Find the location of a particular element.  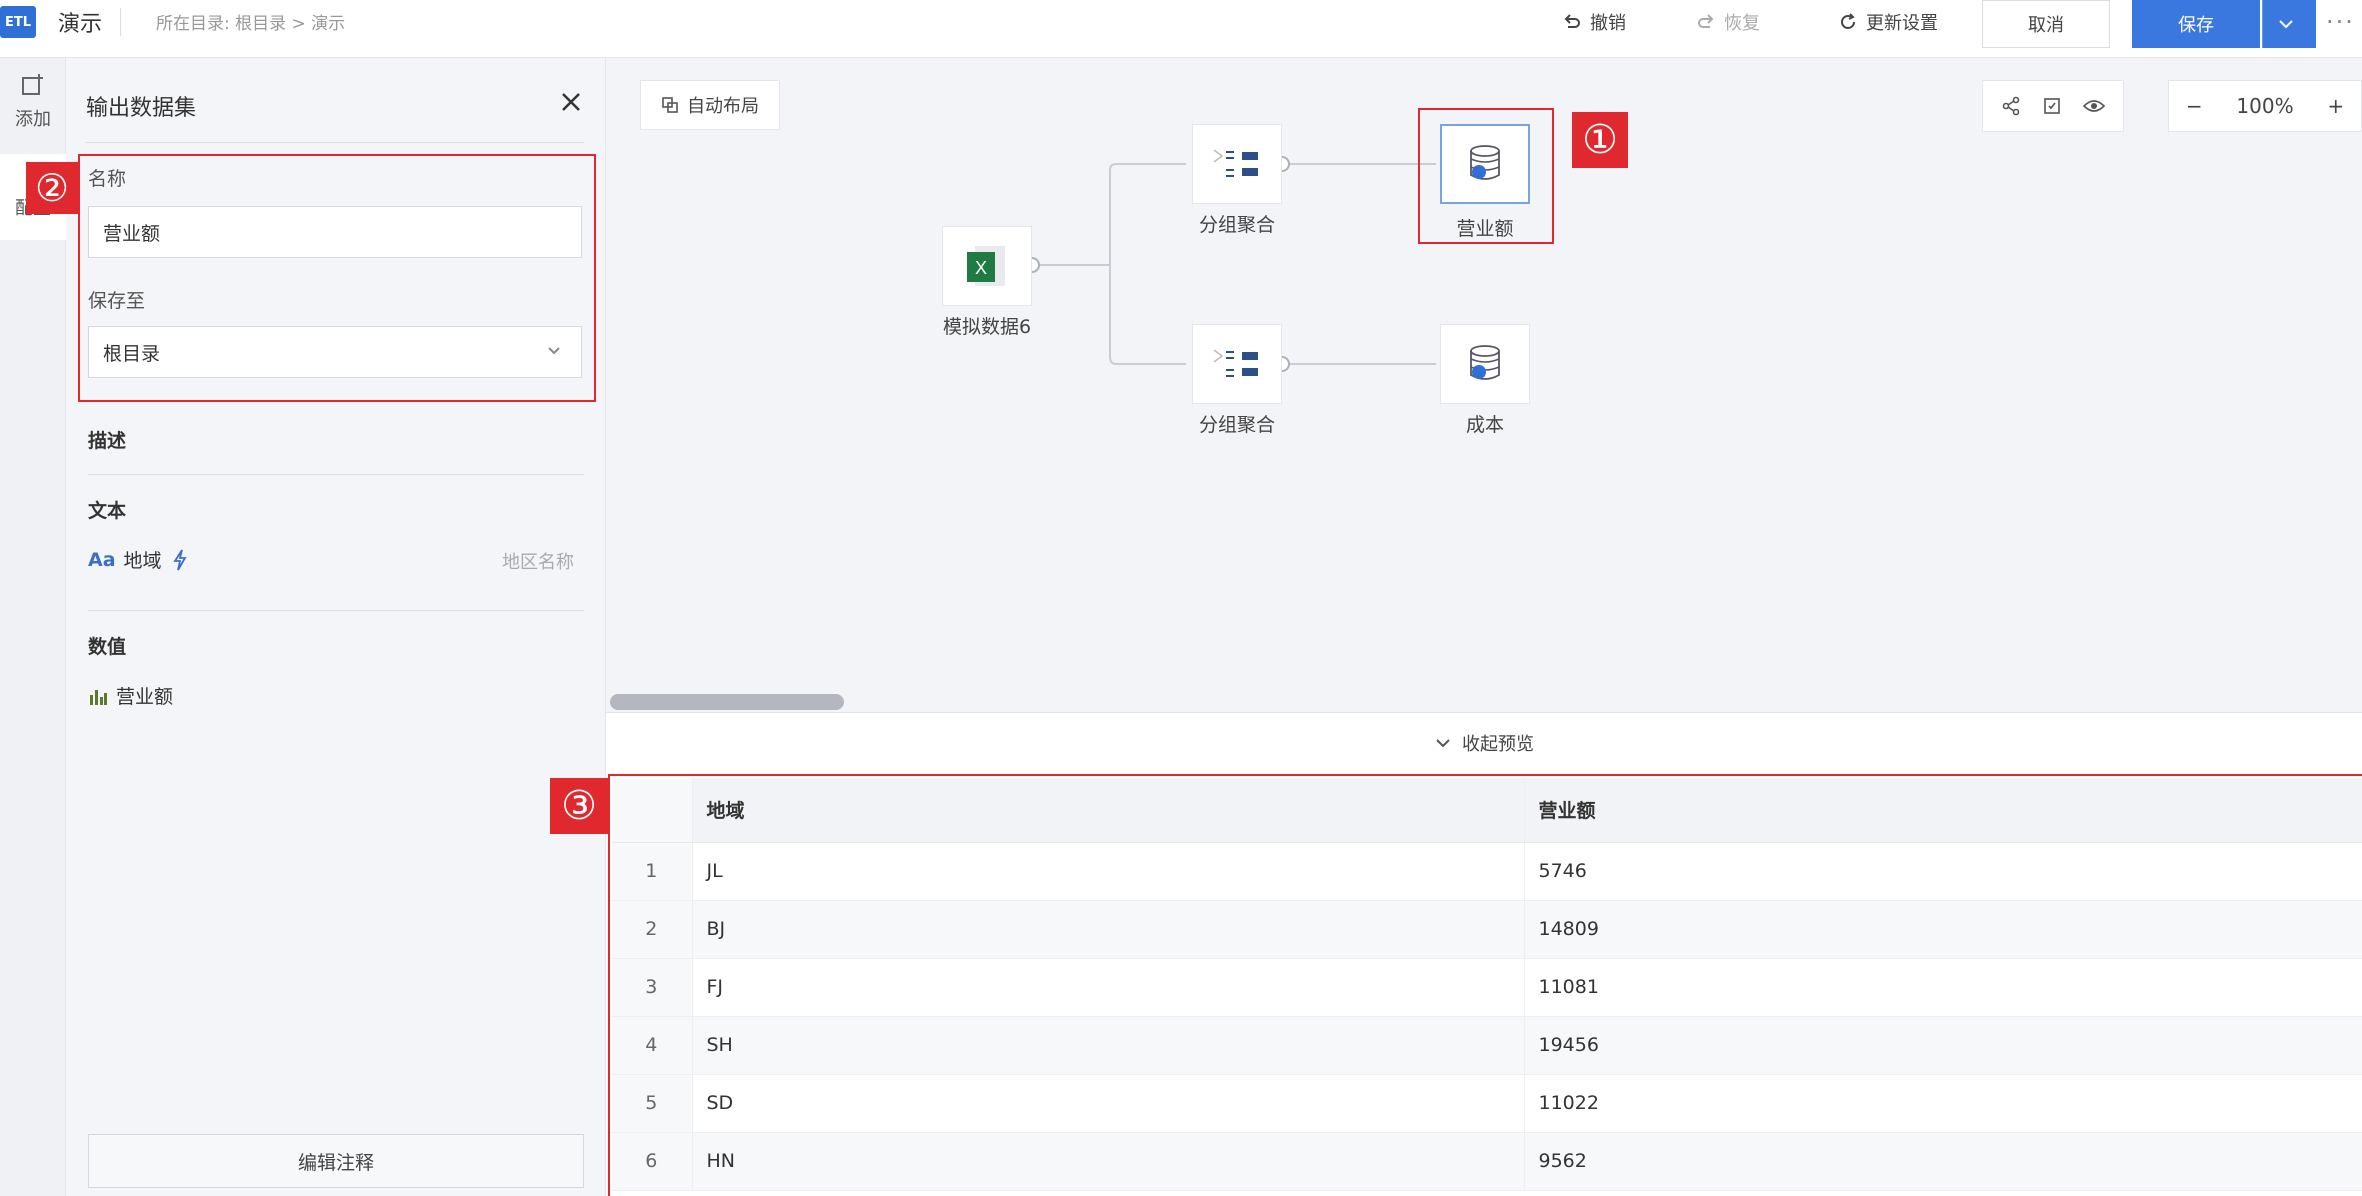

source-node: X is located at coordinates (987, 266).